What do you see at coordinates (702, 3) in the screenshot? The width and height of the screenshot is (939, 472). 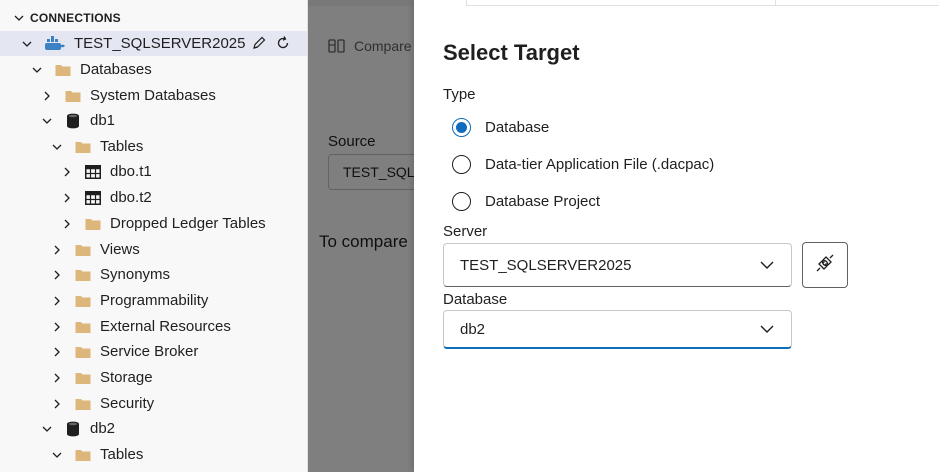 I see `panel-tab-strip` at bounding box center [702, 3].